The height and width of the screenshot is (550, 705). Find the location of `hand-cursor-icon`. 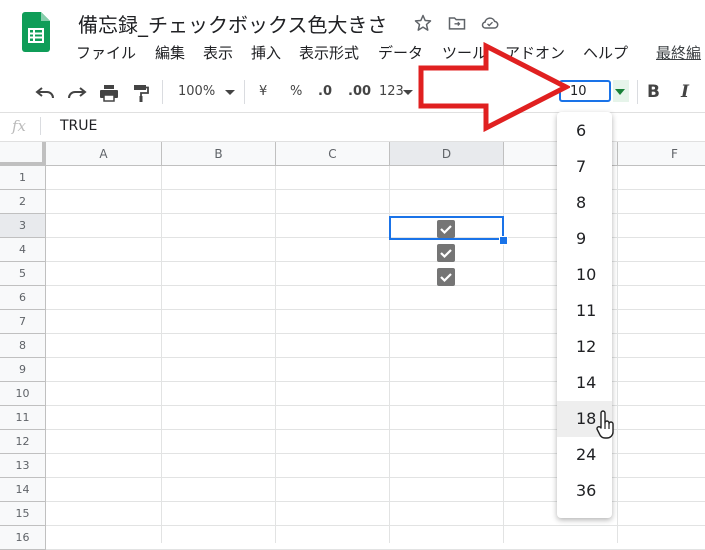

hand-cursor-icon is located at coordinates (605, 424).